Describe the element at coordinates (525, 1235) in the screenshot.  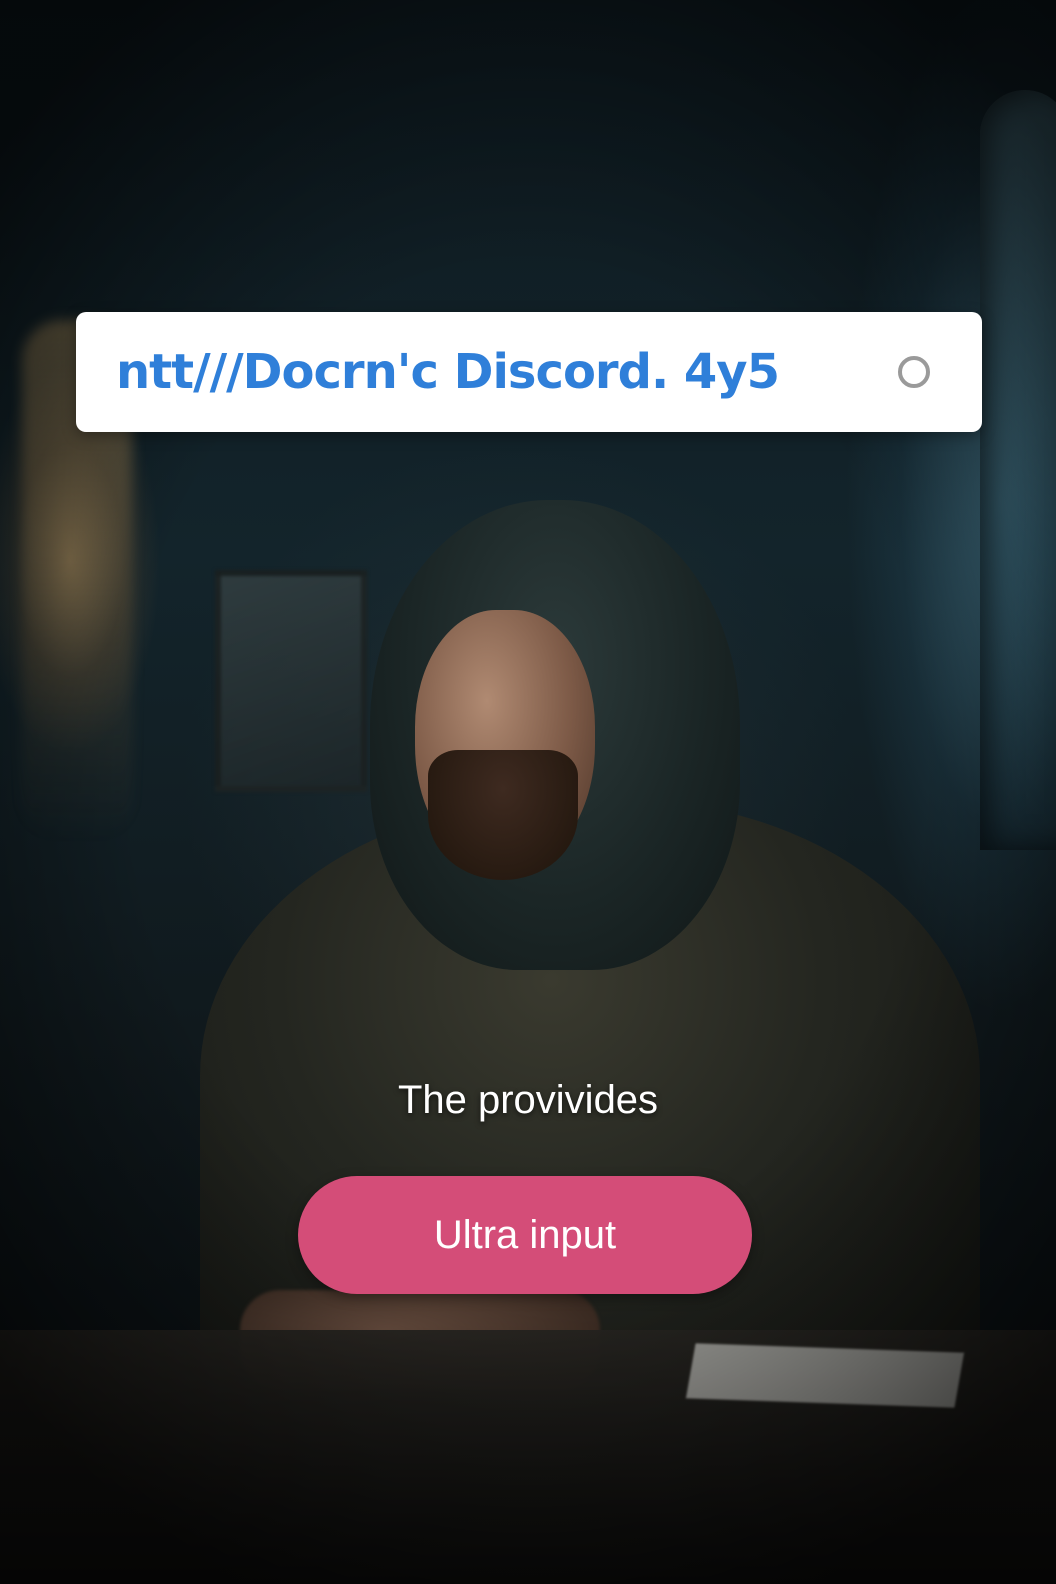
I see `ultra-input-button: Ultra input` at that location.